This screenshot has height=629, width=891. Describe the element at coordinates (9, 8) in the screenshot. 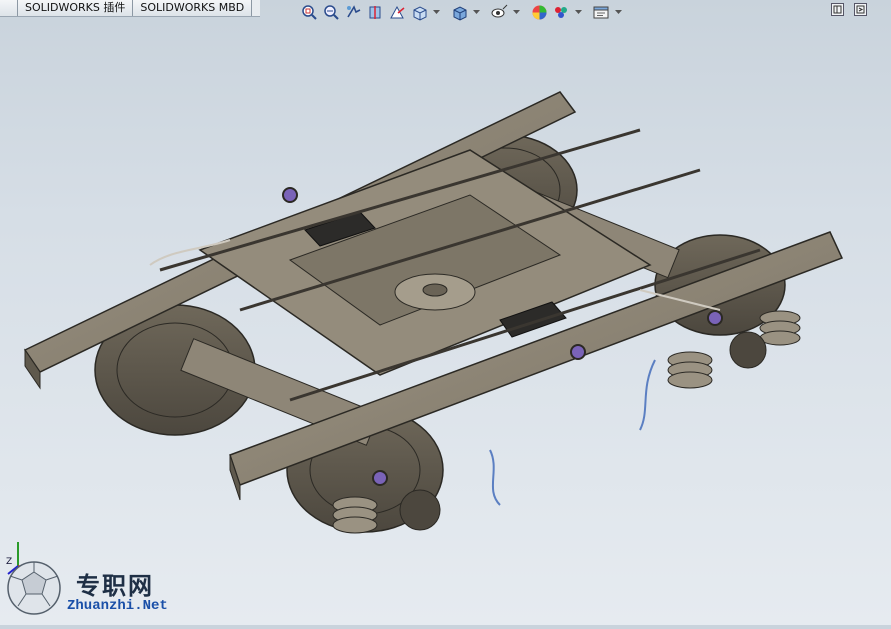

I see `tab-hidden` at that location.